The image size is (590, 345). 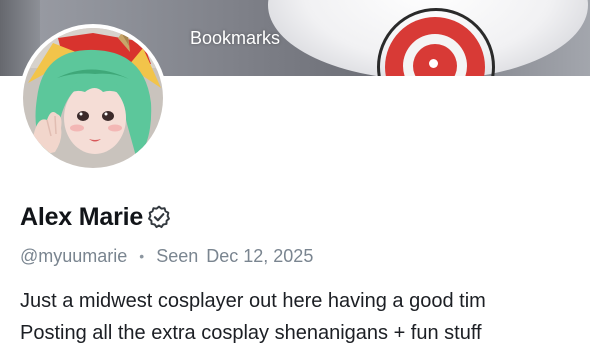 What do you see at coordinates (159, 217) in the screenshot?
I see `verified-badge-icon` at bounding box center [159, 217].